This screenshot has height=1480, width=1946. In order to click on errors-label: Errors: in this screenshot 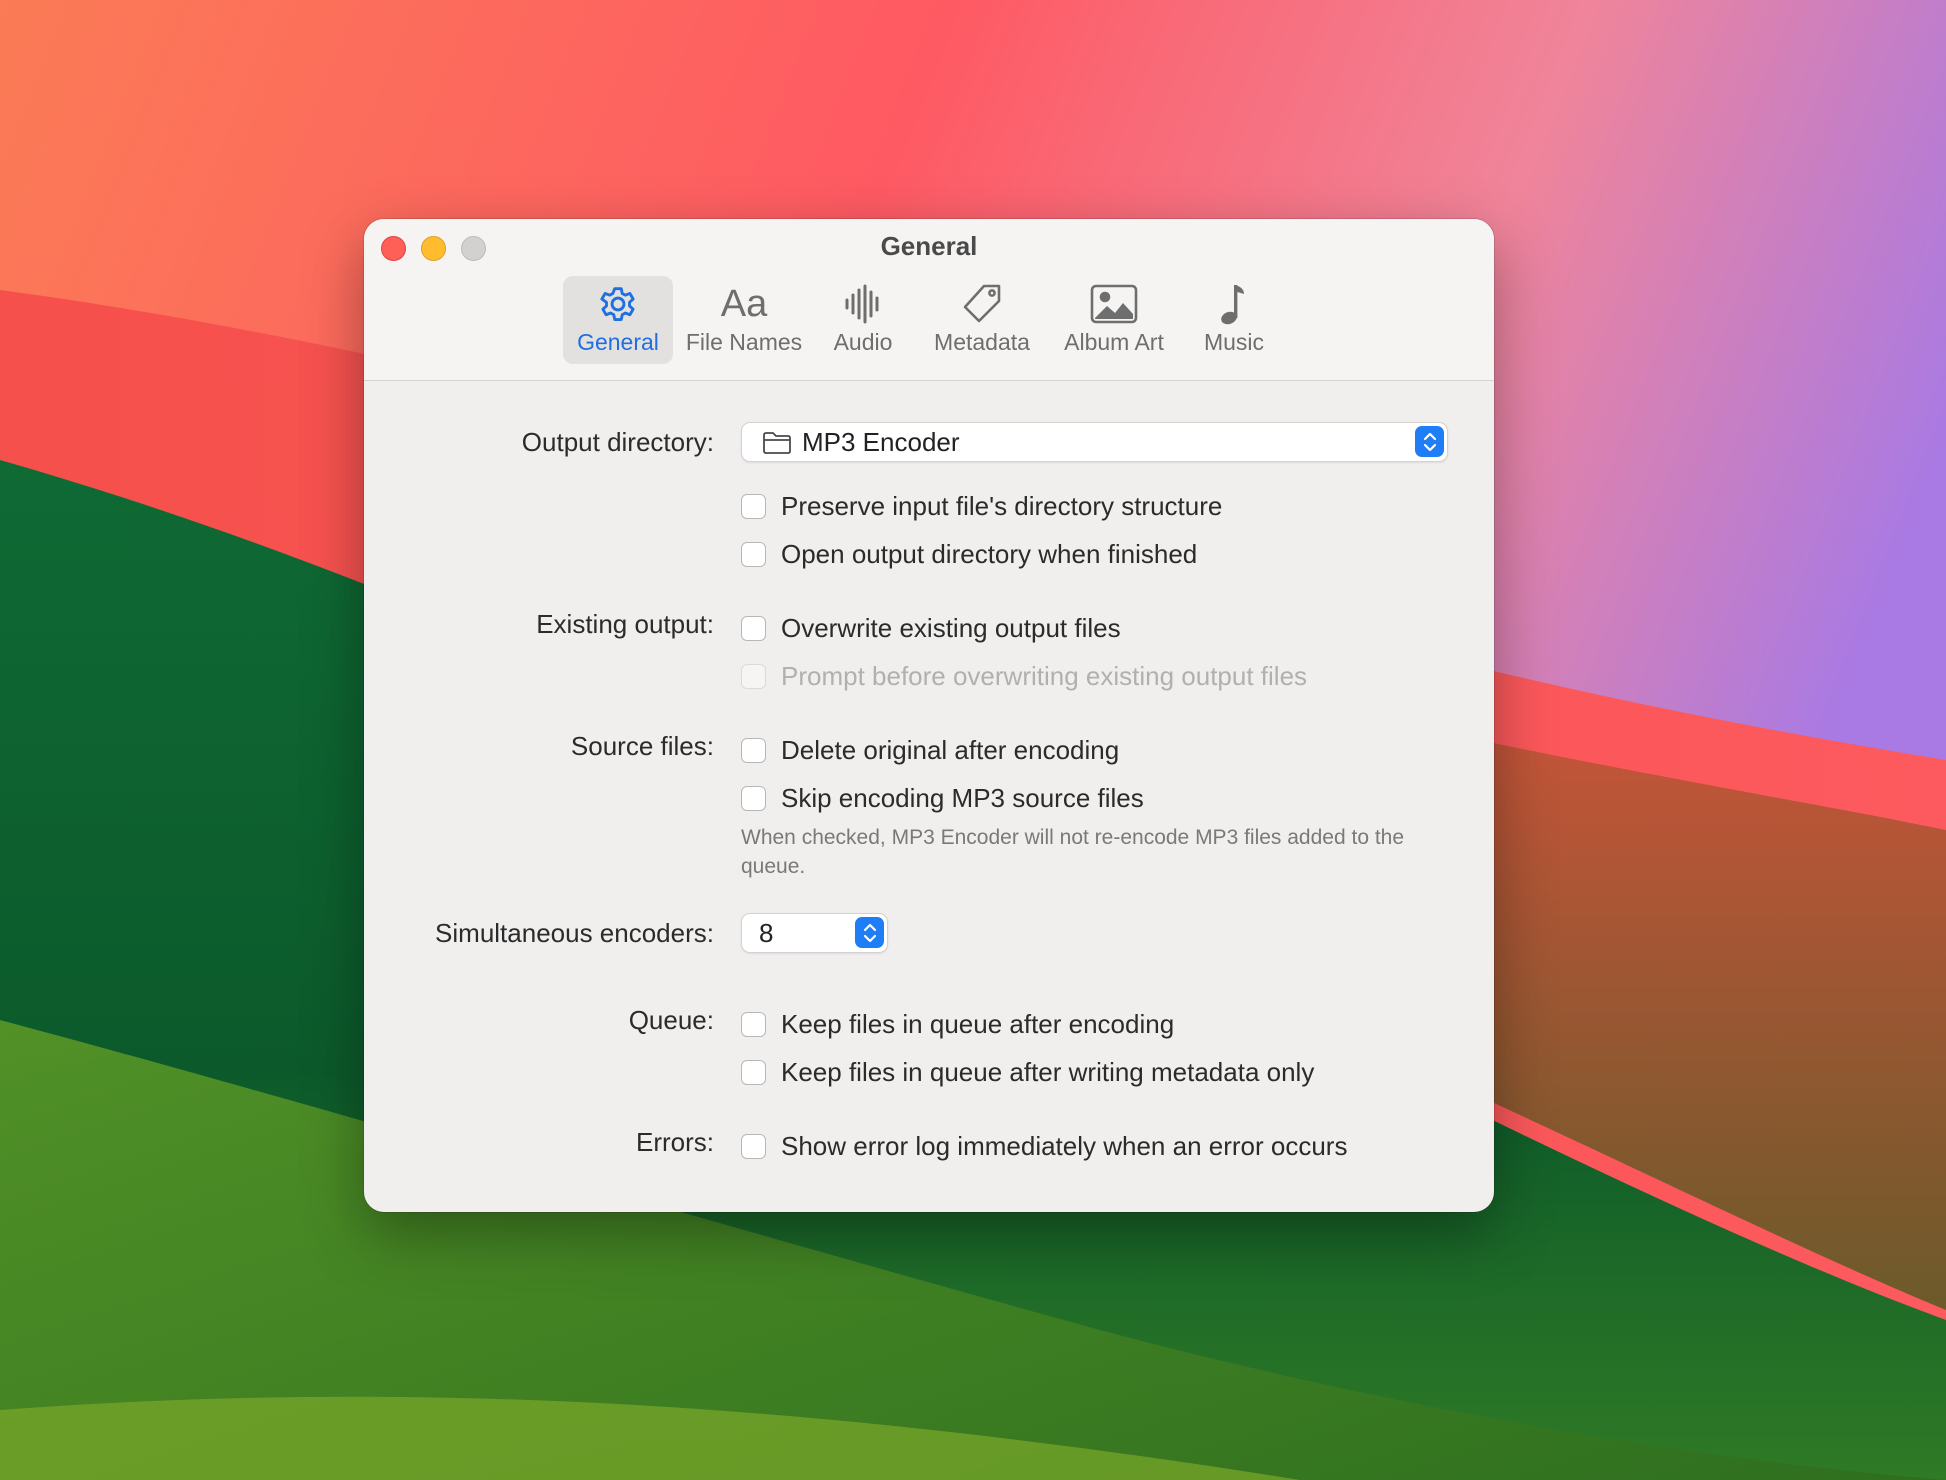, I will do `click(675, 1142)`.